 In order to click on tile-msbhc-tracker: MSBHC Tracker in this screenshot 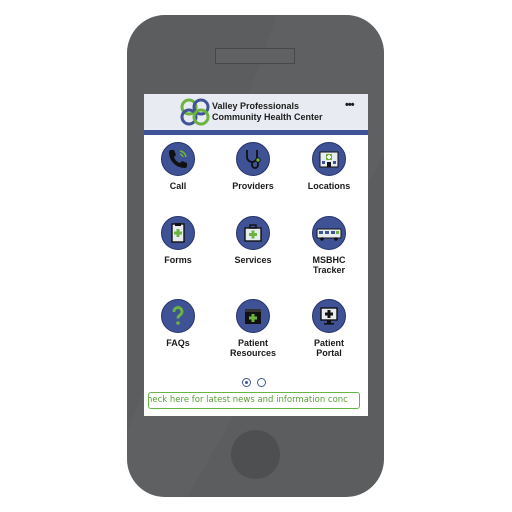, I will do `click(329, 245)`.